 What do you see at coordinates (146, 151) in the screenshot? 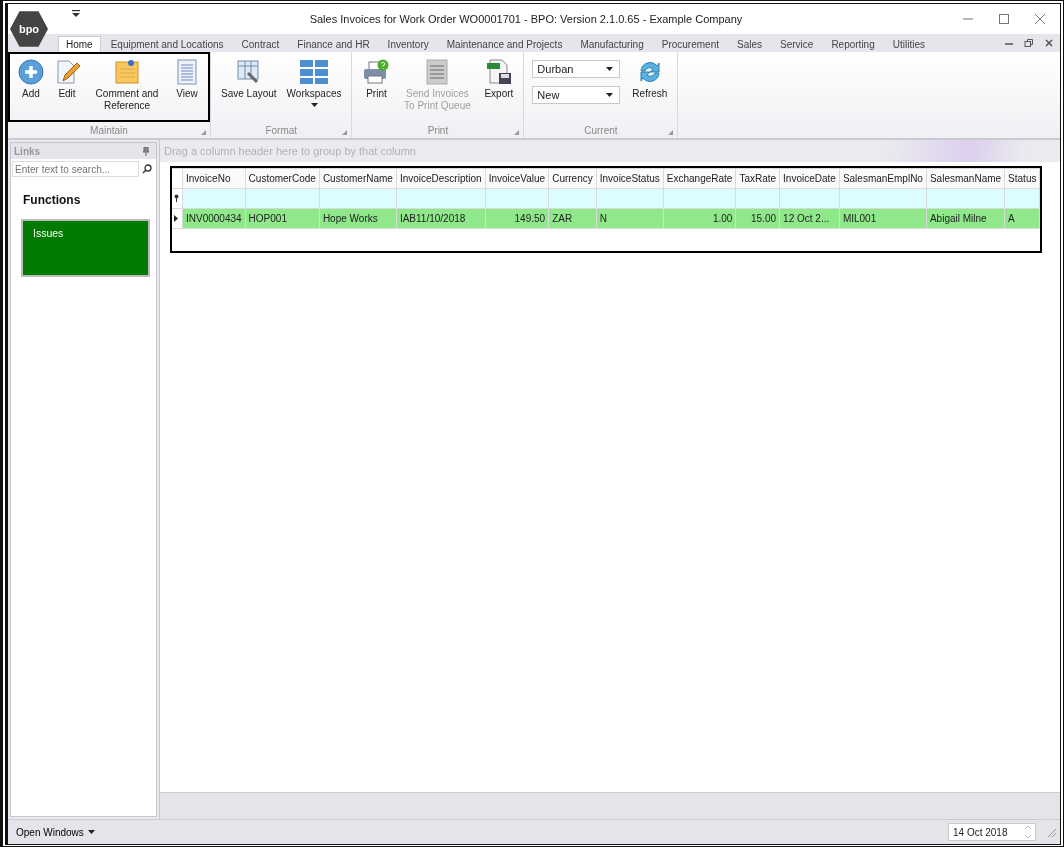
I see `pin-icon` at bounding box center [146, 151].